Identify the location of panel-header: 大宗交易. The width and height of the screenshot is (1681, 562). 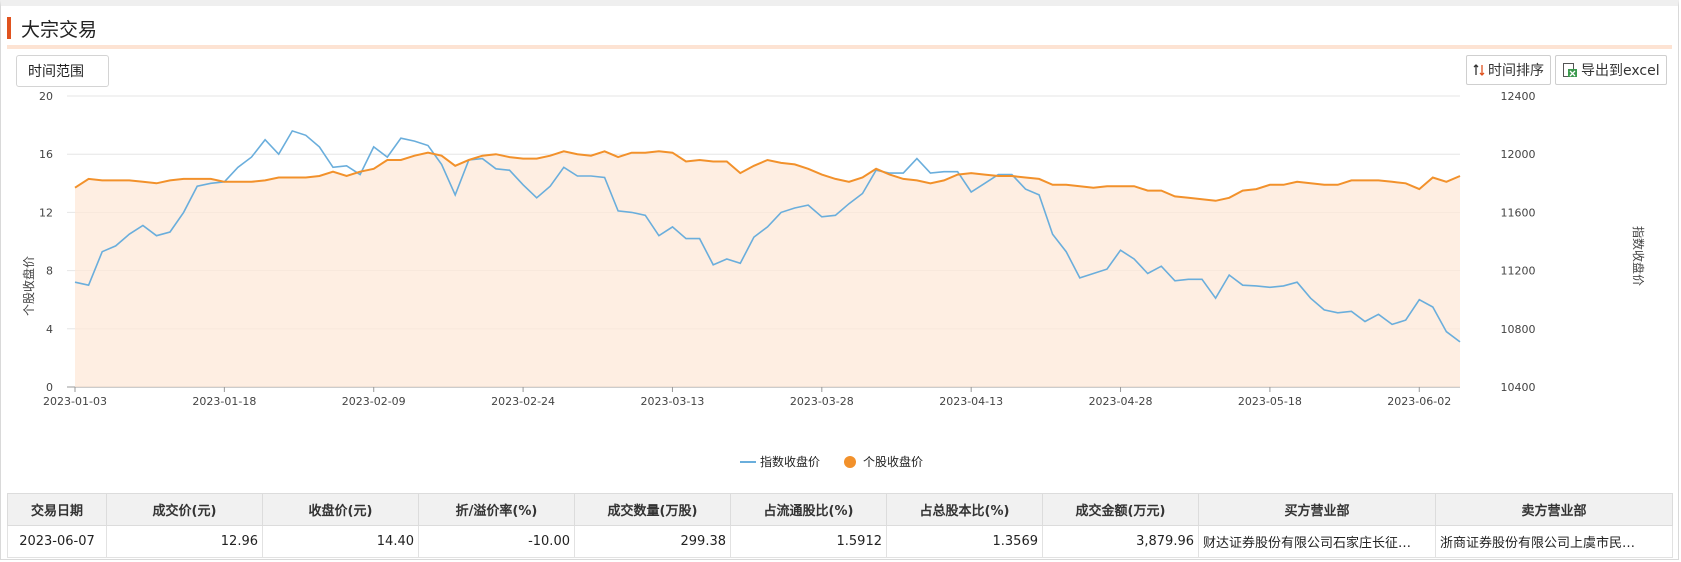
(52, 28).